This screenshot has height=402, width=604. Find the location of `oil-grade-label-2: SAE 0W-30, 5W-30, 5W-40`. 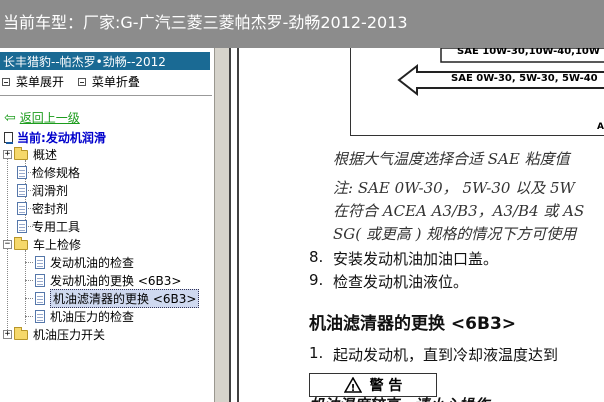

oil-grade-label-2: SAE 0W-30, 5W-30, 5W-40 is located at coordinates (524, 78).